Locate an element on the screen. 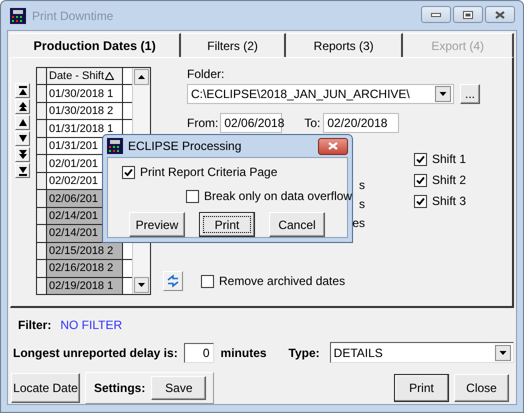 This screenshot has width=524, height=413. to-label: To: is located at coordinates (312, 123).